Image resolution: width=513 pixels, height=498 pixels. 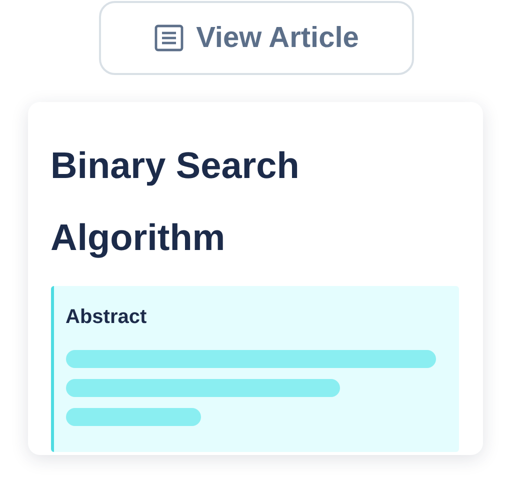 I want to click on document-icon, so click(x=169, y=38).